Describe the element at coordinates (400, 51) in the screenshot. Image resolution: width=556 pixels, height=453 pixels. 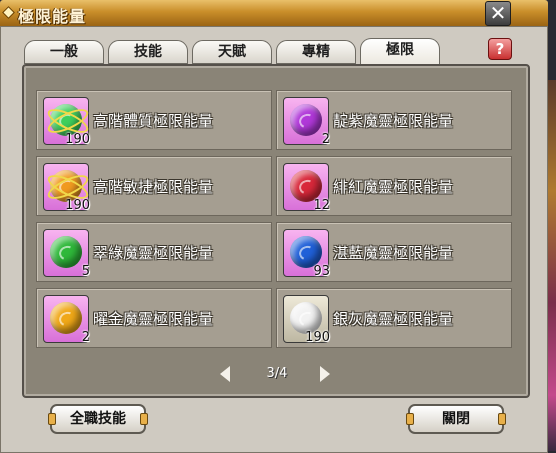
I see `tab-extreme: 極限` at that location.